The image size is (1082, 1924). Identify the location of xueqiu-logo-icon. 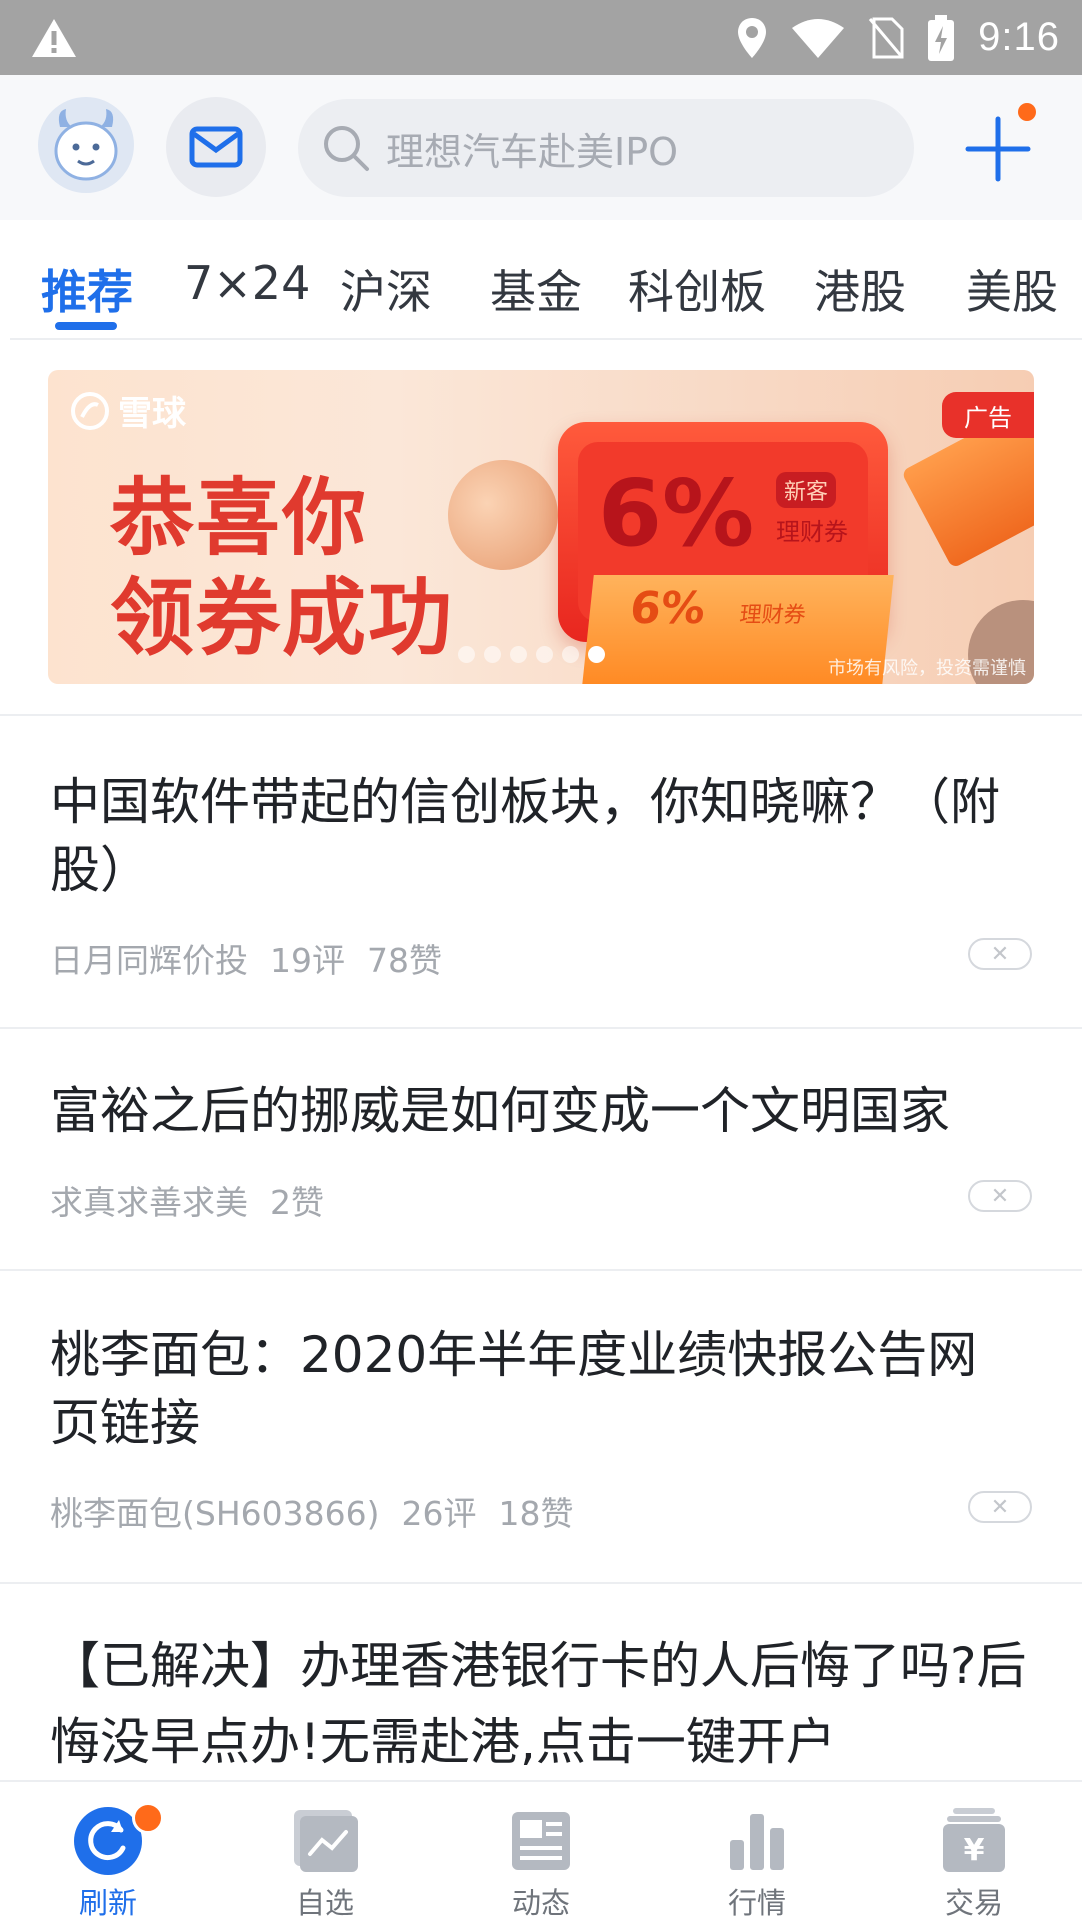
(90, 410).